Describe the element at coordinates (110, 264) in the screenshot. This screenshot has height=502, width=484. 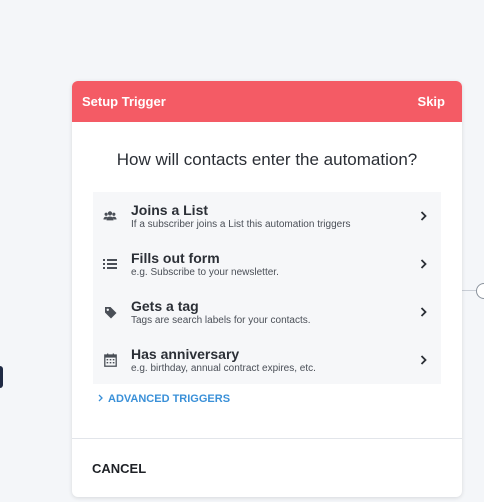
I see `list-icon` at that location.